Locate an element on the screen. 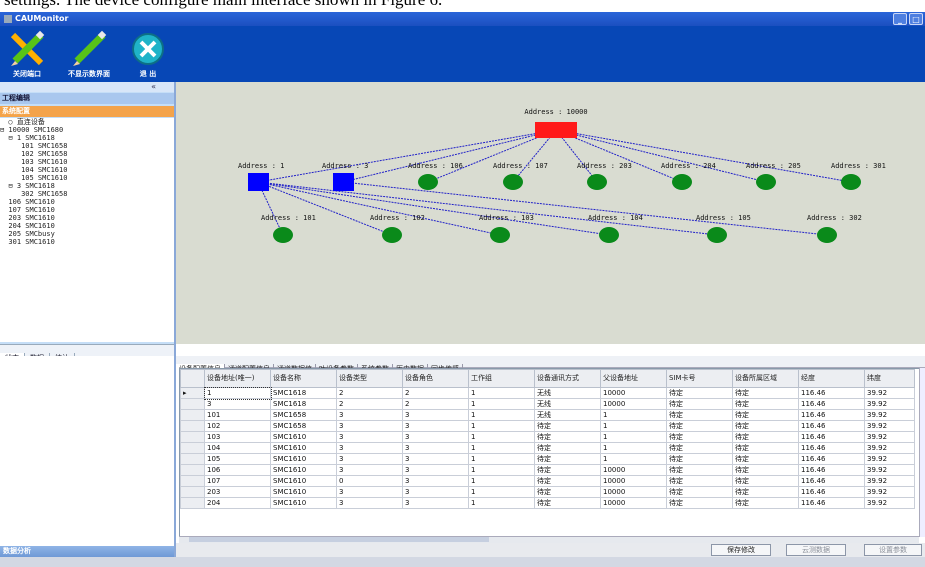  table-row: 204 SMC1610 3 3 1 待定 10000 待定 待定 116.46 39.92 is located at coordinates (547, 503).